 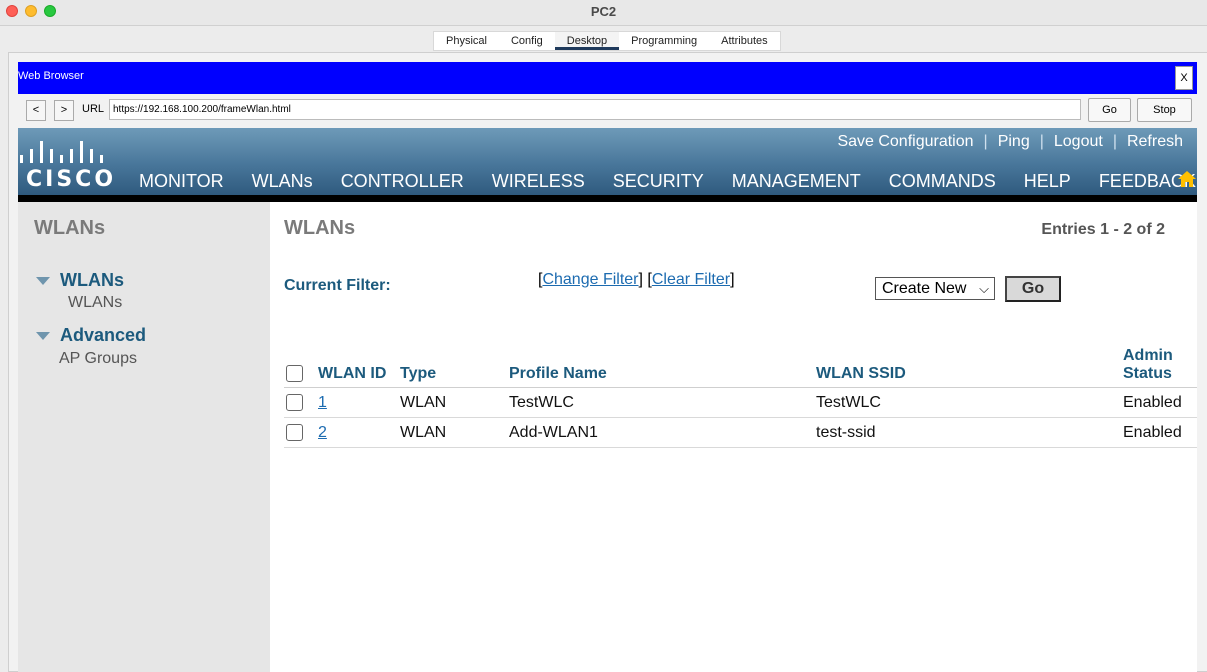 What do you see at coordinates (68, 165) in the screenshot?
I see `cisco-logo: CISCO` at bounding box center [68, 165].